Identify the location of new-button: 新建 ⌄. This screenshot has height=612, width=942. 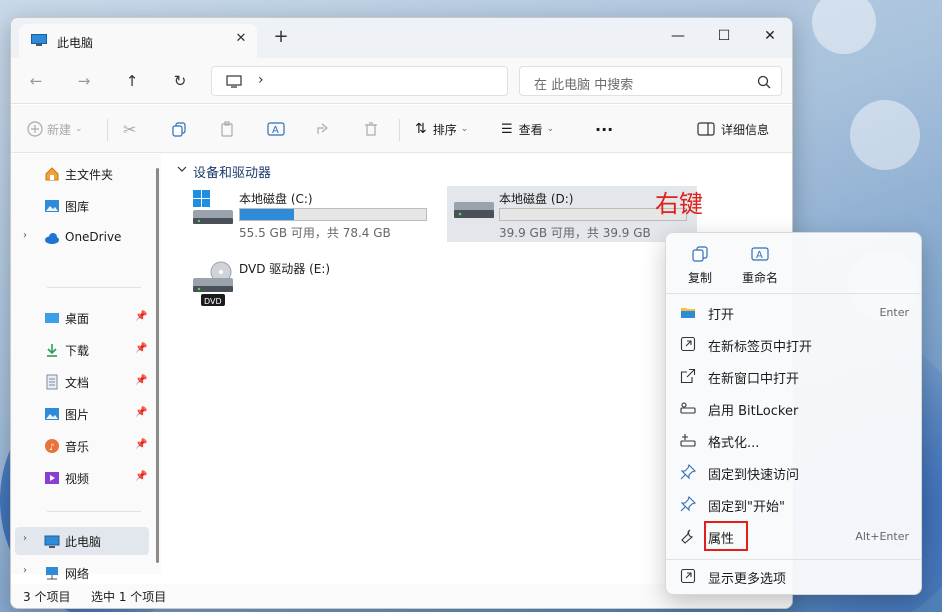
(55, 129).